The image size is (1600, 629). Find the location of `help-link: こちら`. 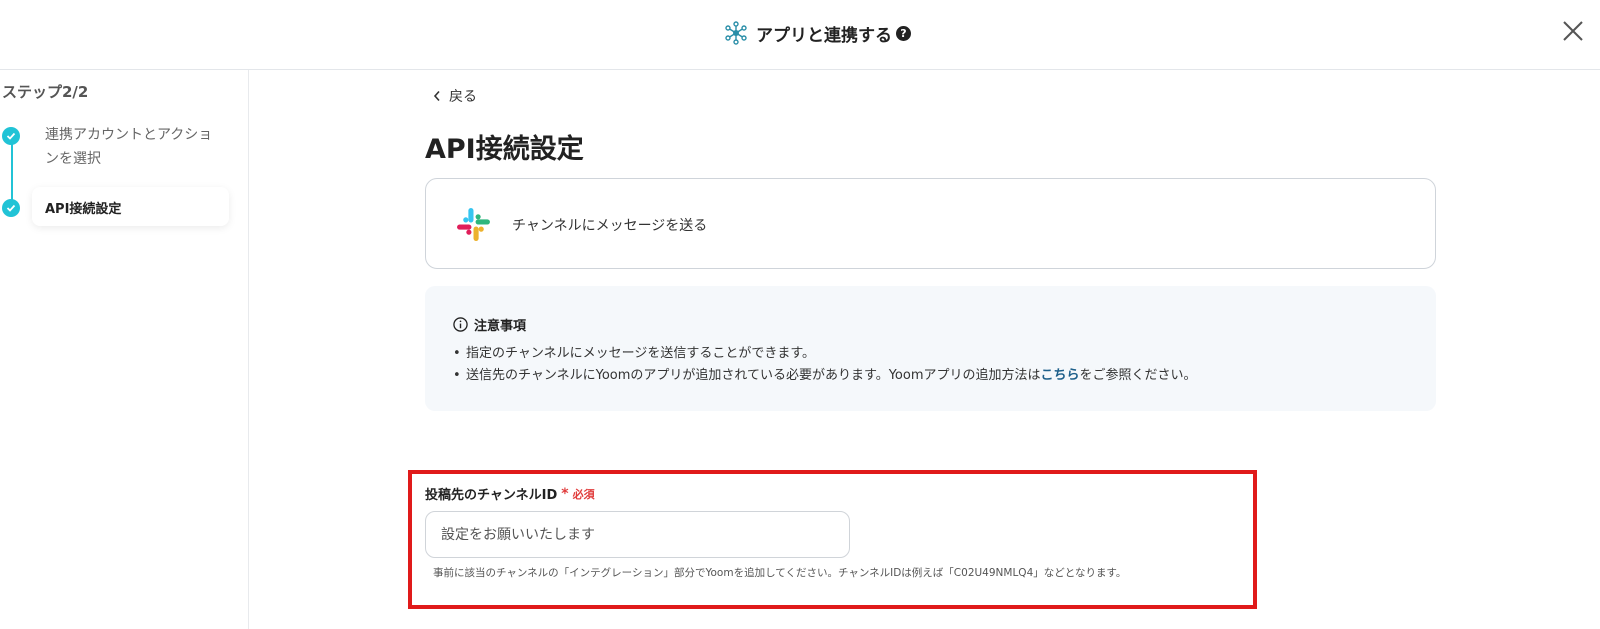

help-link: こちら is located at coordinates (1060, 375).